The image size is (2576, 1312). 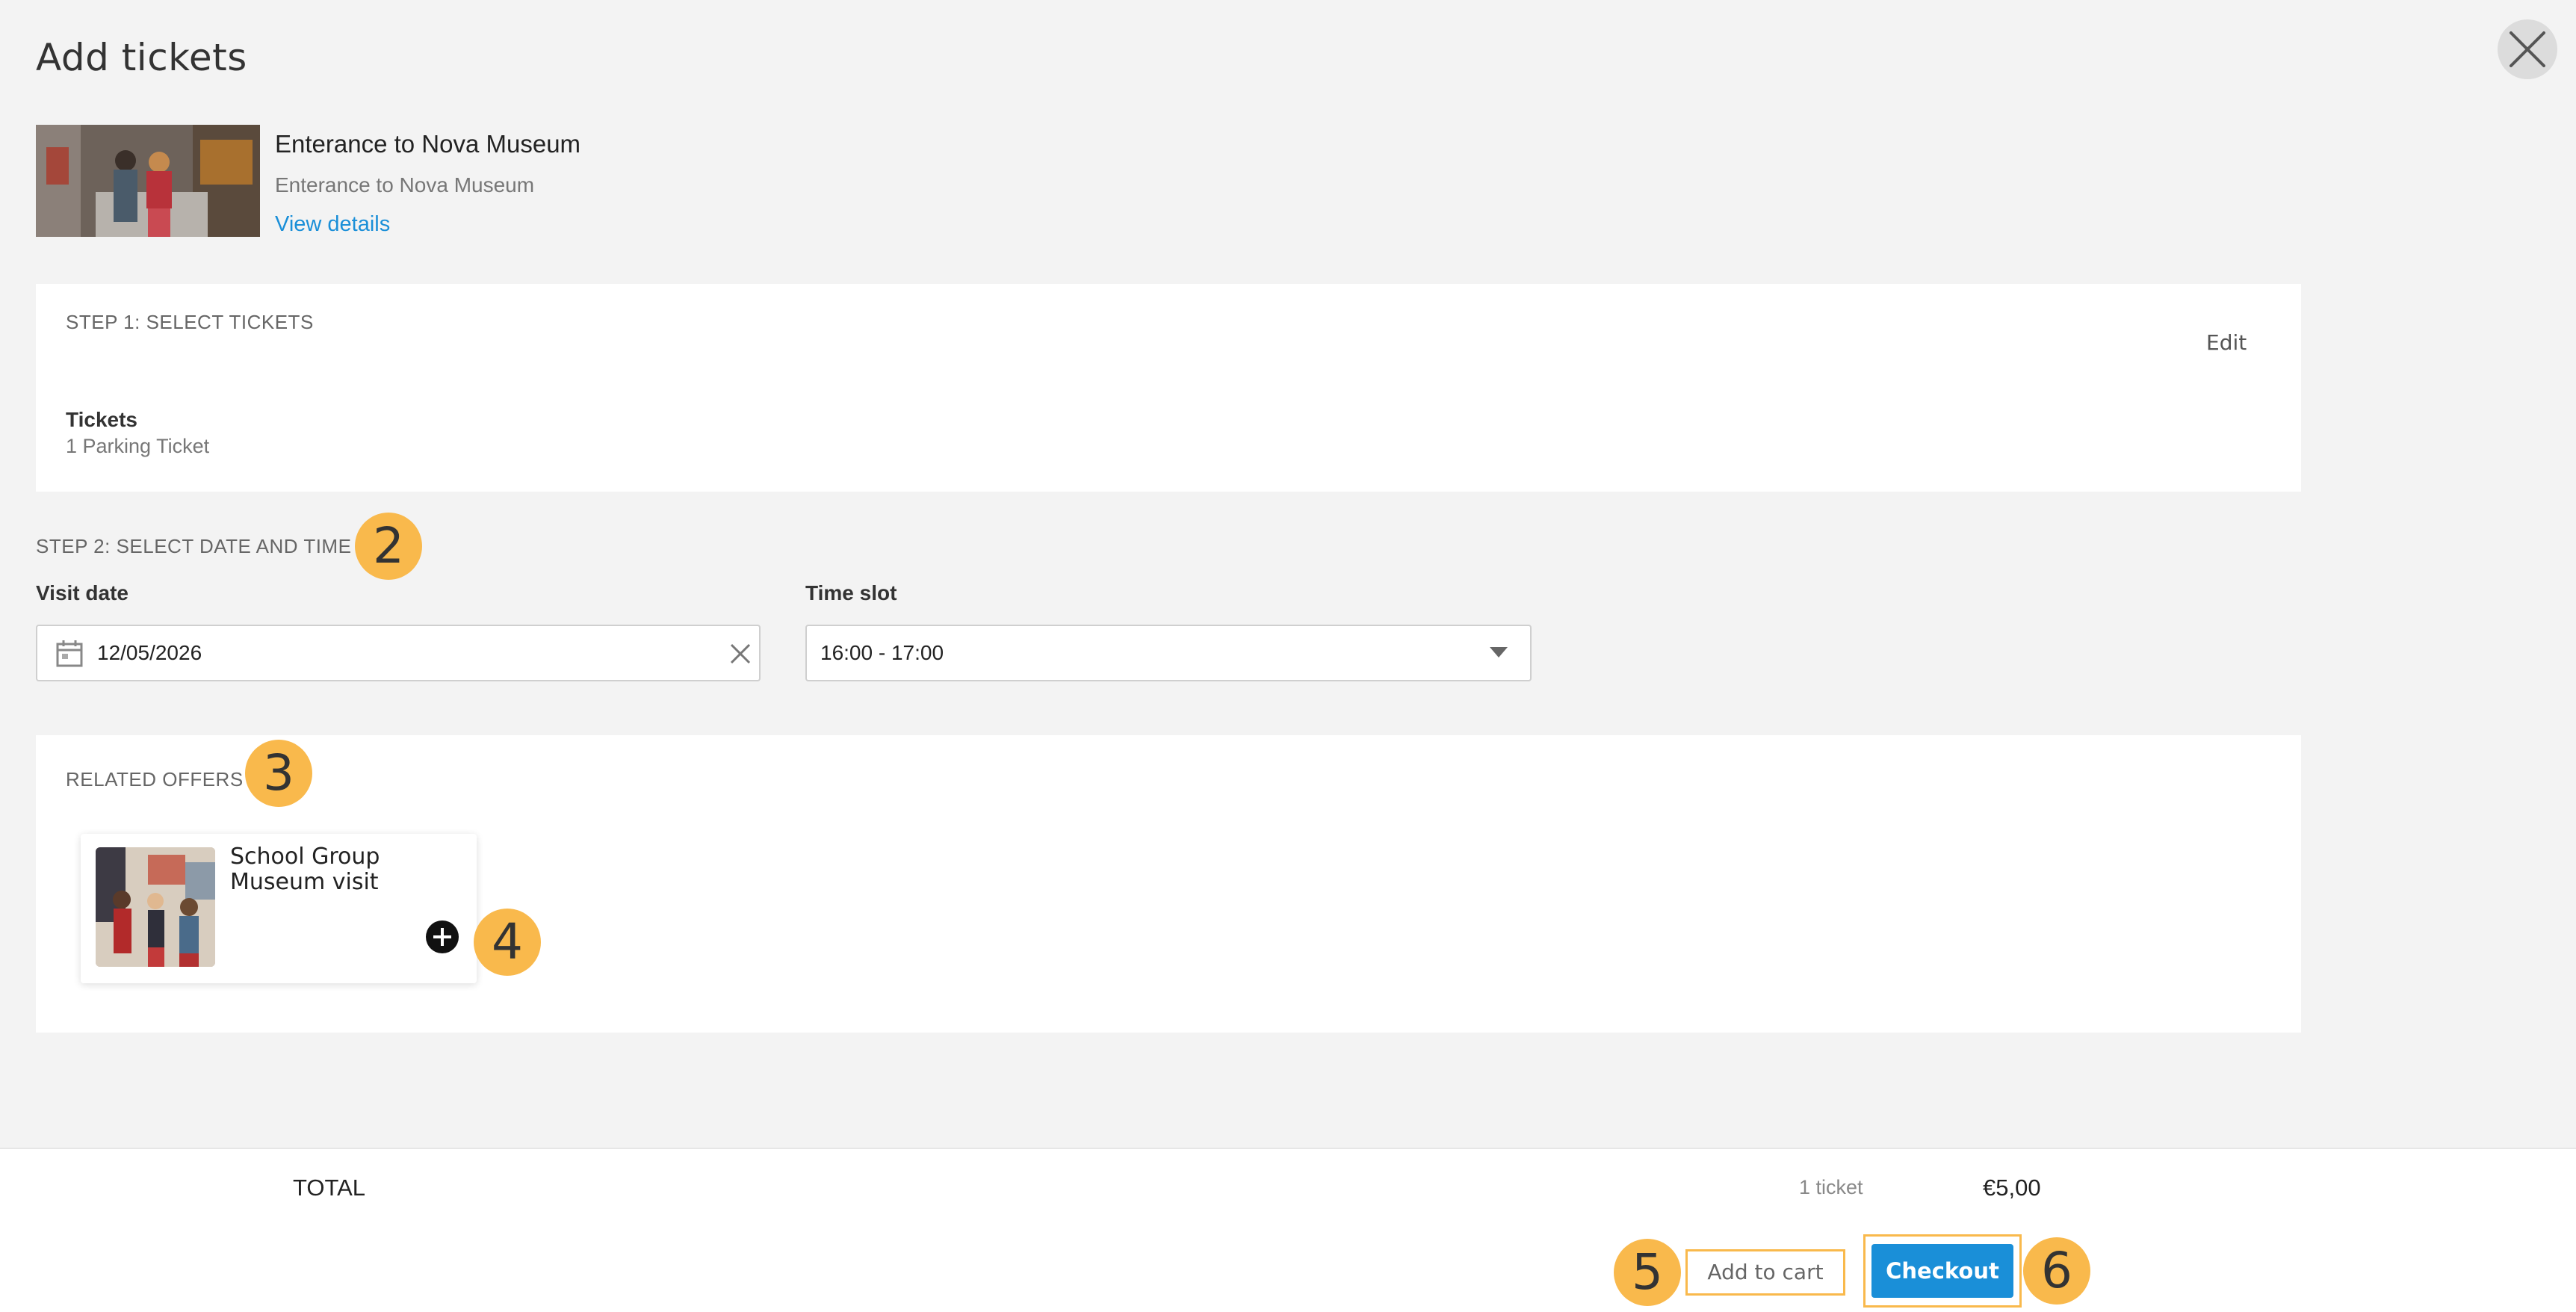 I want to click on offer-image, so click(x=155, y=907).